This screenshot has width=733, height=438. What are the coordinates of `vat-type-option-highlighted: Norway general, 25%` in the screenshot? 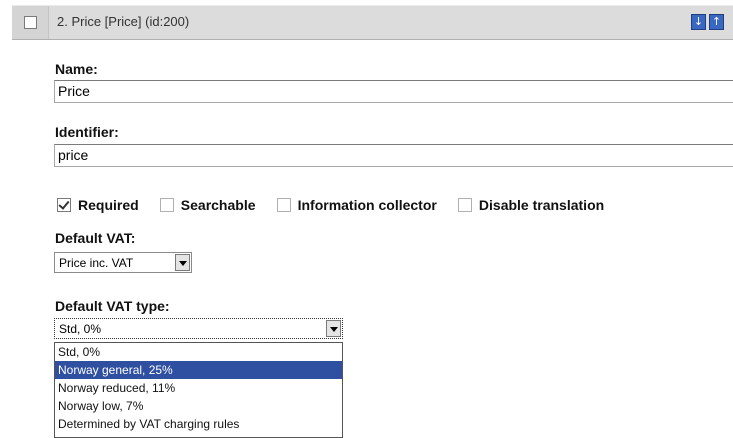 It's located at (198, 370).